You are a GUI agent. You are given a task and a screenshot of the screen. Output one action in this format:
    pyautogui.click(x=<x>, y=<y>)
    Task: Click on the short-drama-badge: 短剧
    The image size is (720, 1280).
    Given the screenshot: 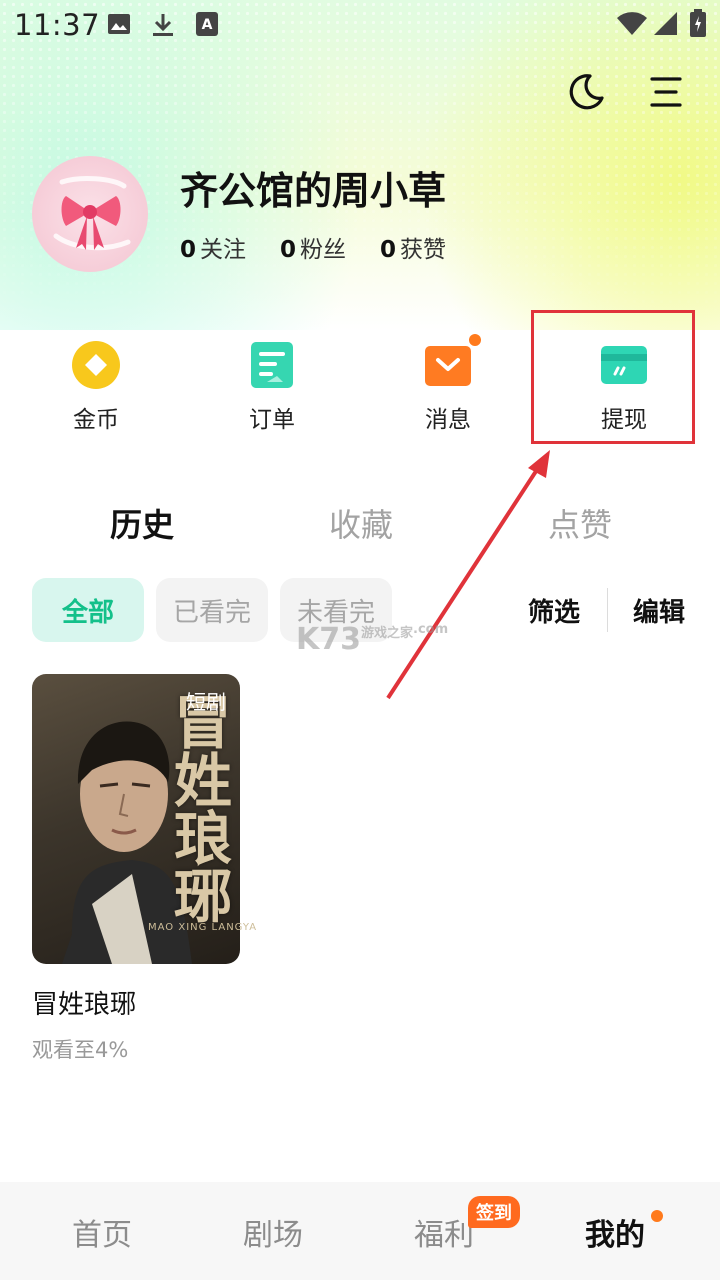 What is the action you would take?
    pyautogui.click(x=206, y=702)
    